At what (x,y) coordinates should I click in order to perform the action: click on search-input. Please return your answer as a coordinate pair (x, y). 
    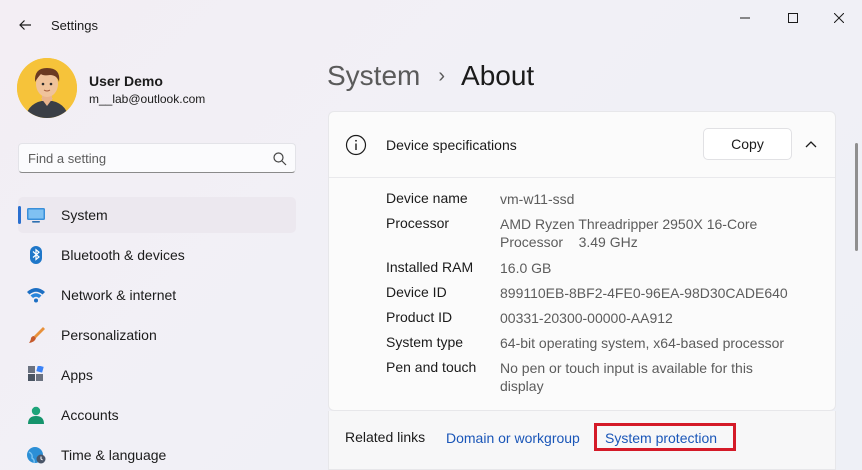
    Looking at the image, I should click on (148, 158).